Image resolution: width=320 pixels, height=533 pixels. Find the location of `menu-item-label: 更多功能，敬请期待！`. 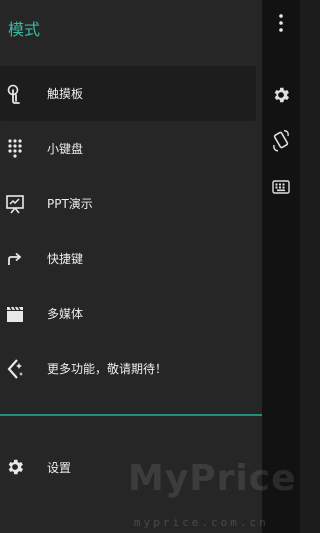

menu-item-label: 更多功能，敬请期待！ is located at coordinates (107, 369).